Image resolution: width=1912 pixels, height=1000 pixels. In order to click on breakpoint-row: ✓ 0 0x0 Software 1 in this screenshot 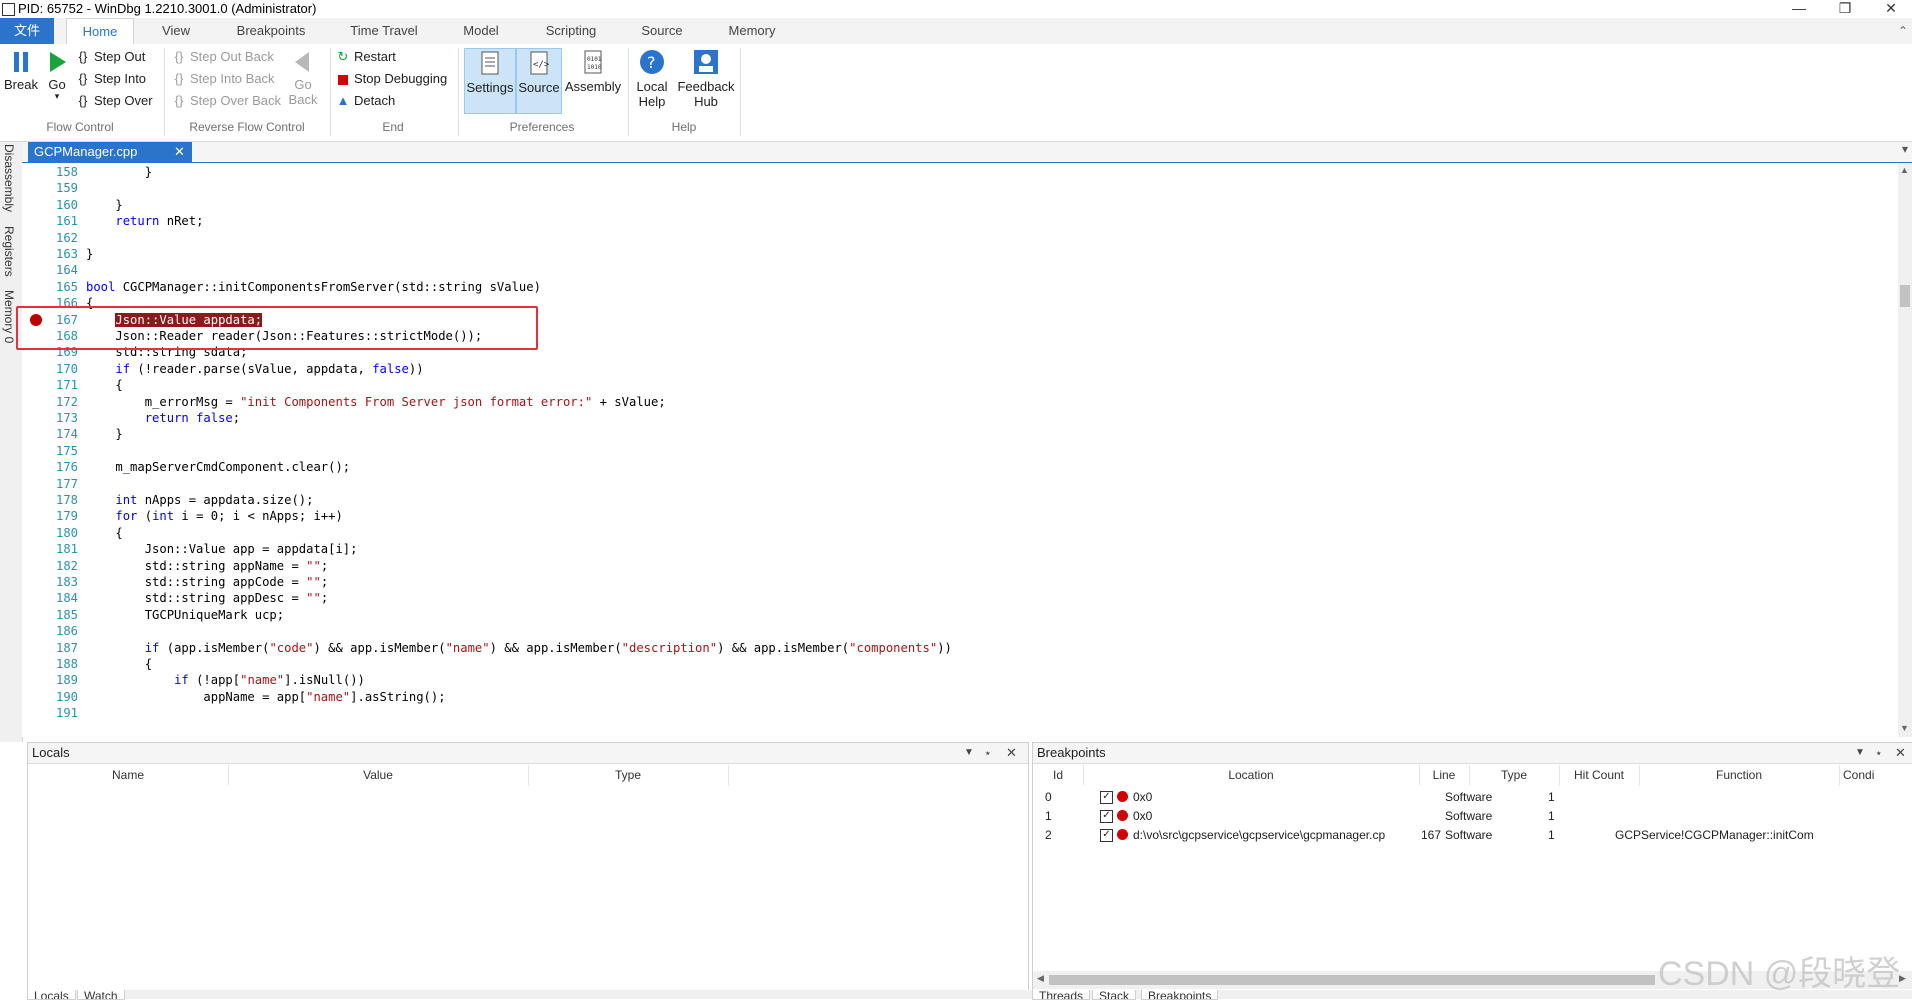, I will do `click(1472, 797)`.